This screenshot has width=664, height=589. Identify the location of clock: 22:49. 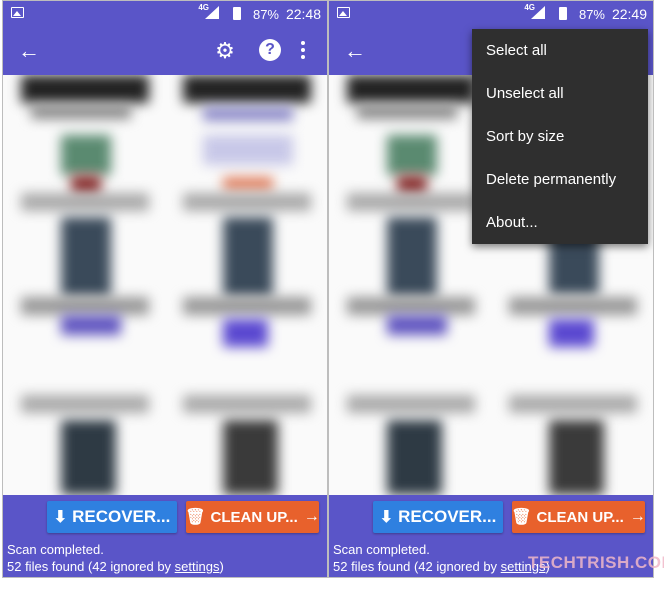
(629, 14).